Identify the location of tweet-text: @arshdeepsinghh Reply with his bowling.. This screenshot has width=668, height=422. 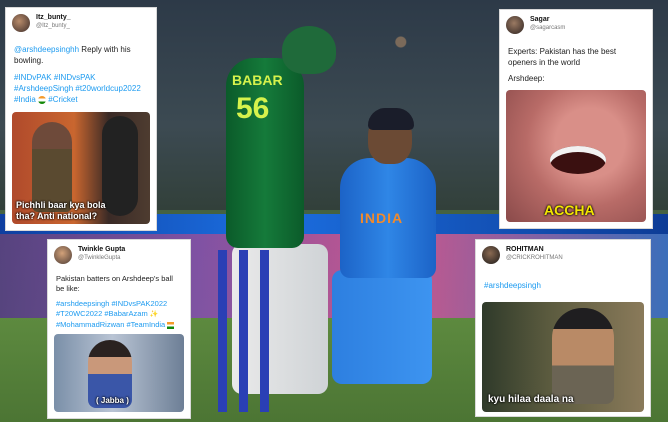
(72, 55).